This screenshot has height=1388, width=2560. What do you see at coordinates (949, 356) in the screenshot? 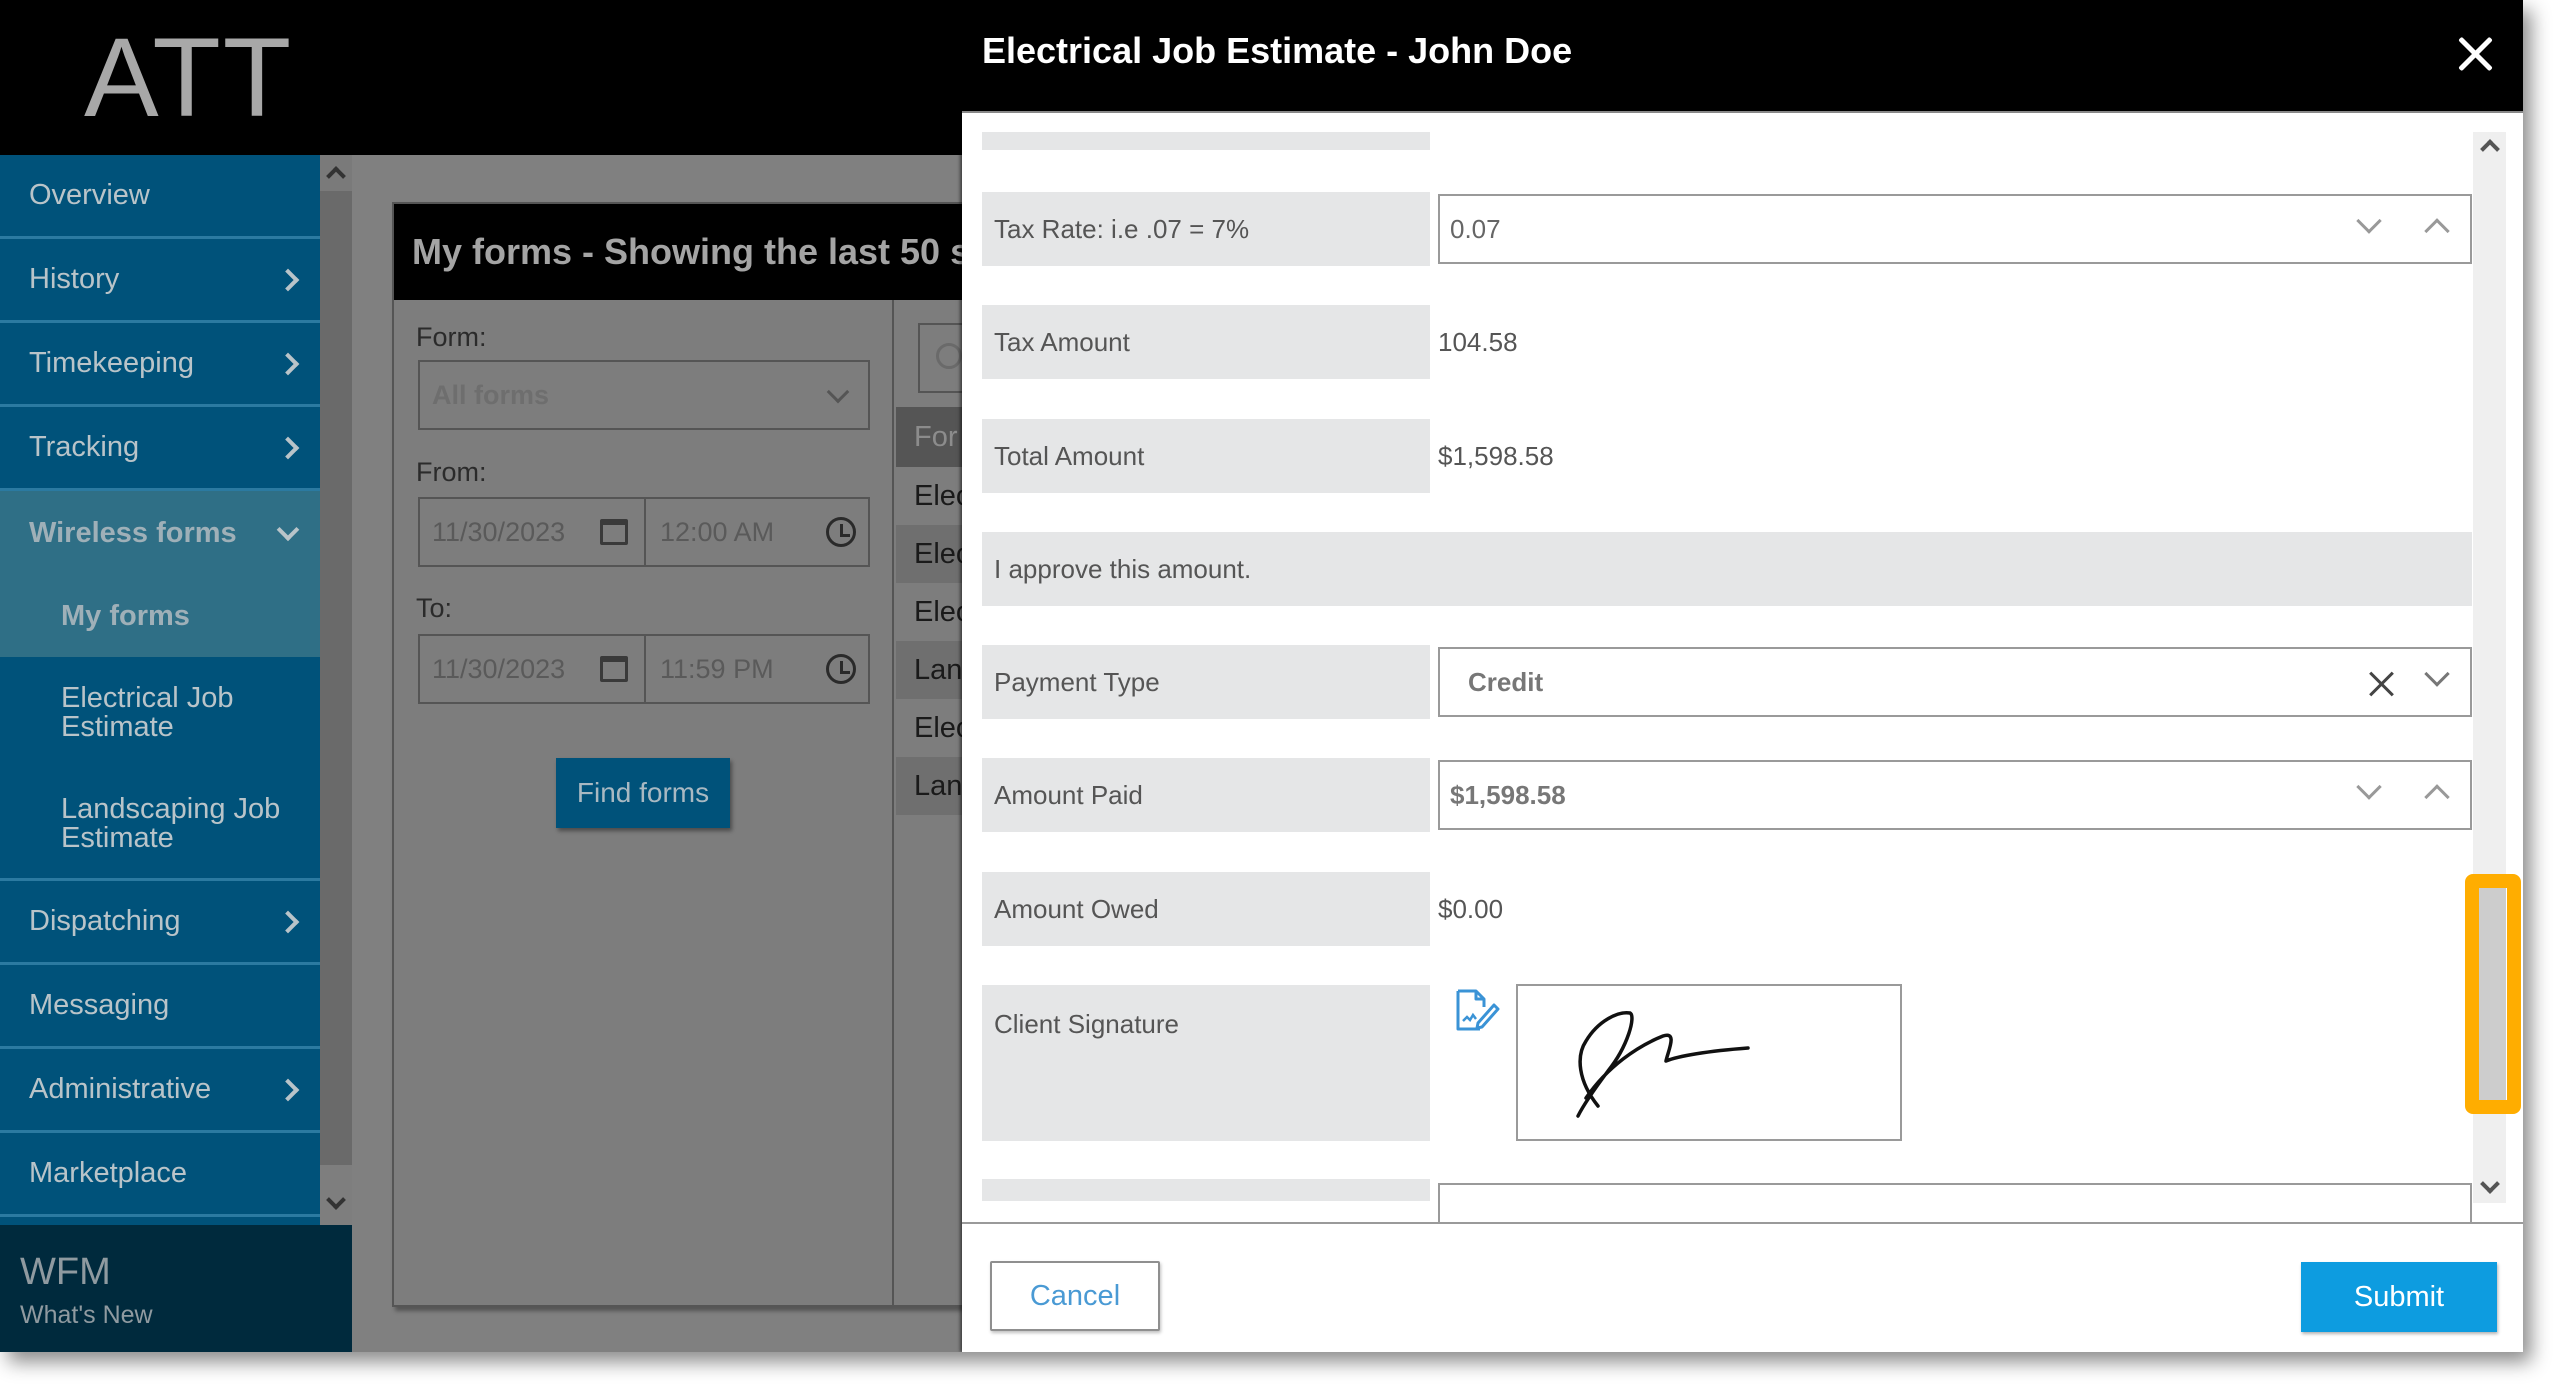
I see `search-icon` at bounding box center [949, 356].